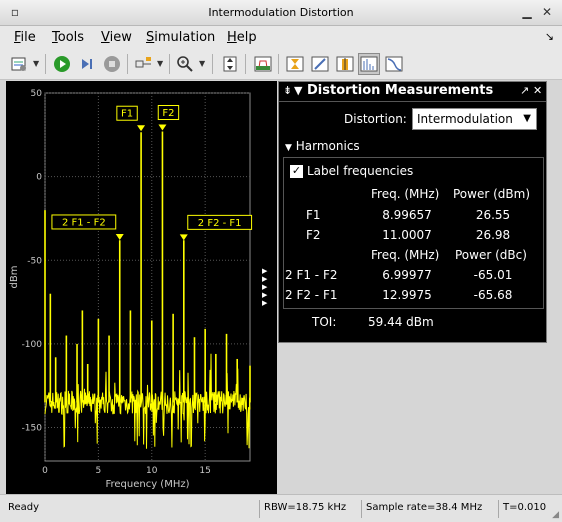 The image size is (562, 522). What do you see at coordinates (369, 64) in the screenshot?
I see `distortion-measurements-icon` at bounding box center [369, 64].